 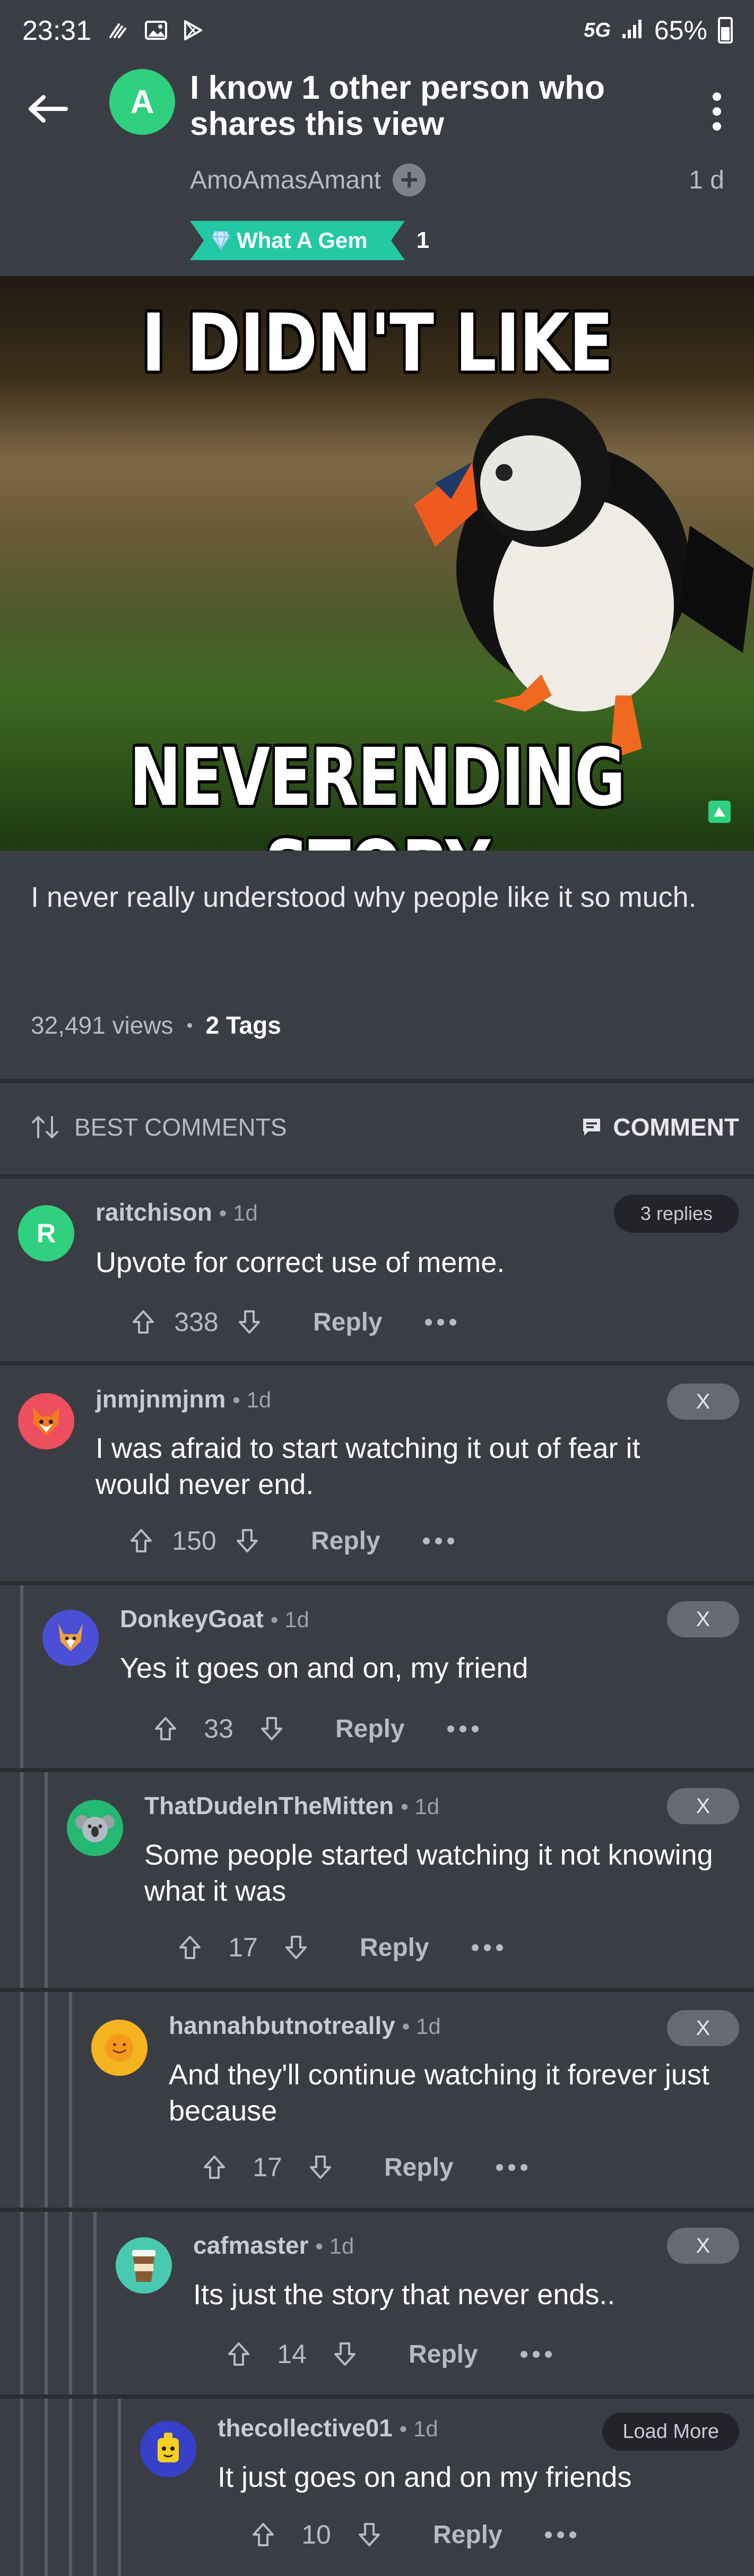 I want to click on sun-avatar-icon, so click(x=119, y=2048).